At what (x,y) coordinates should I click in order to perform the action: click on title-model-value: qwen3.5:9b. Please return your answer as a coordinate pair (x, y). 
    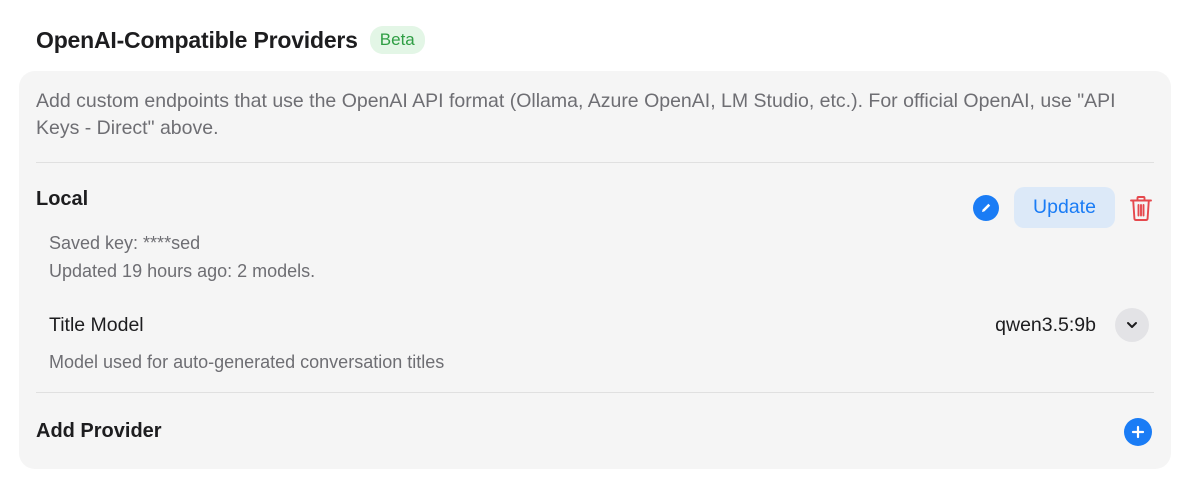
    Looking at the image, I should click on (1045, 325).